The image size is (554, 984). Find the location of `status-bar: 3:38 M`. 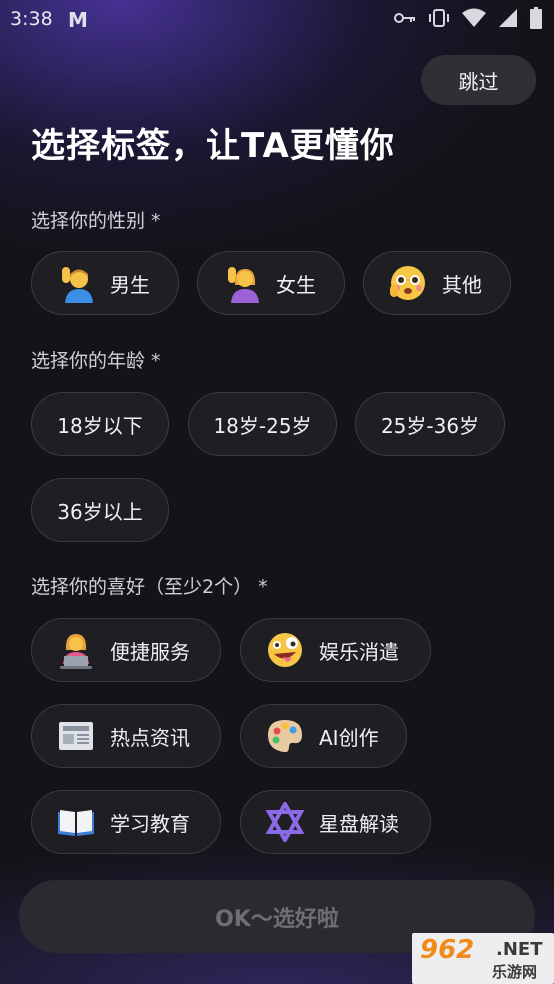

status-bar: 3:38 M is located at coordinates (277, 19).